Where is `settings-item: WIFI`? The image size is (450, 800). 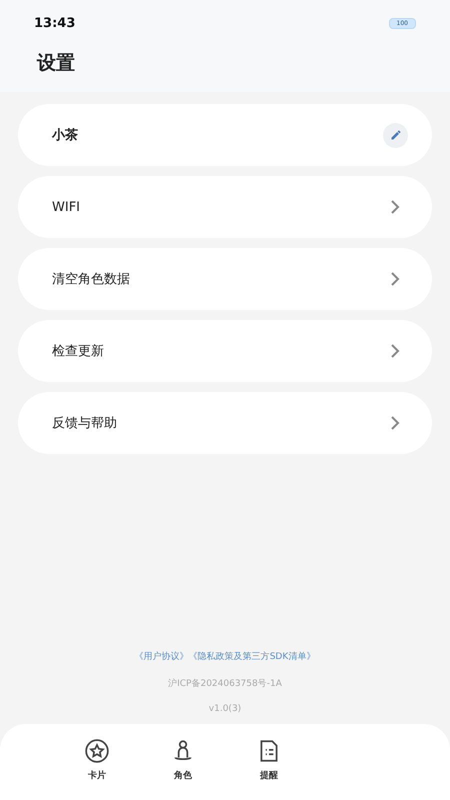
settings-item: WIFI is located at coordinates (225, 207).